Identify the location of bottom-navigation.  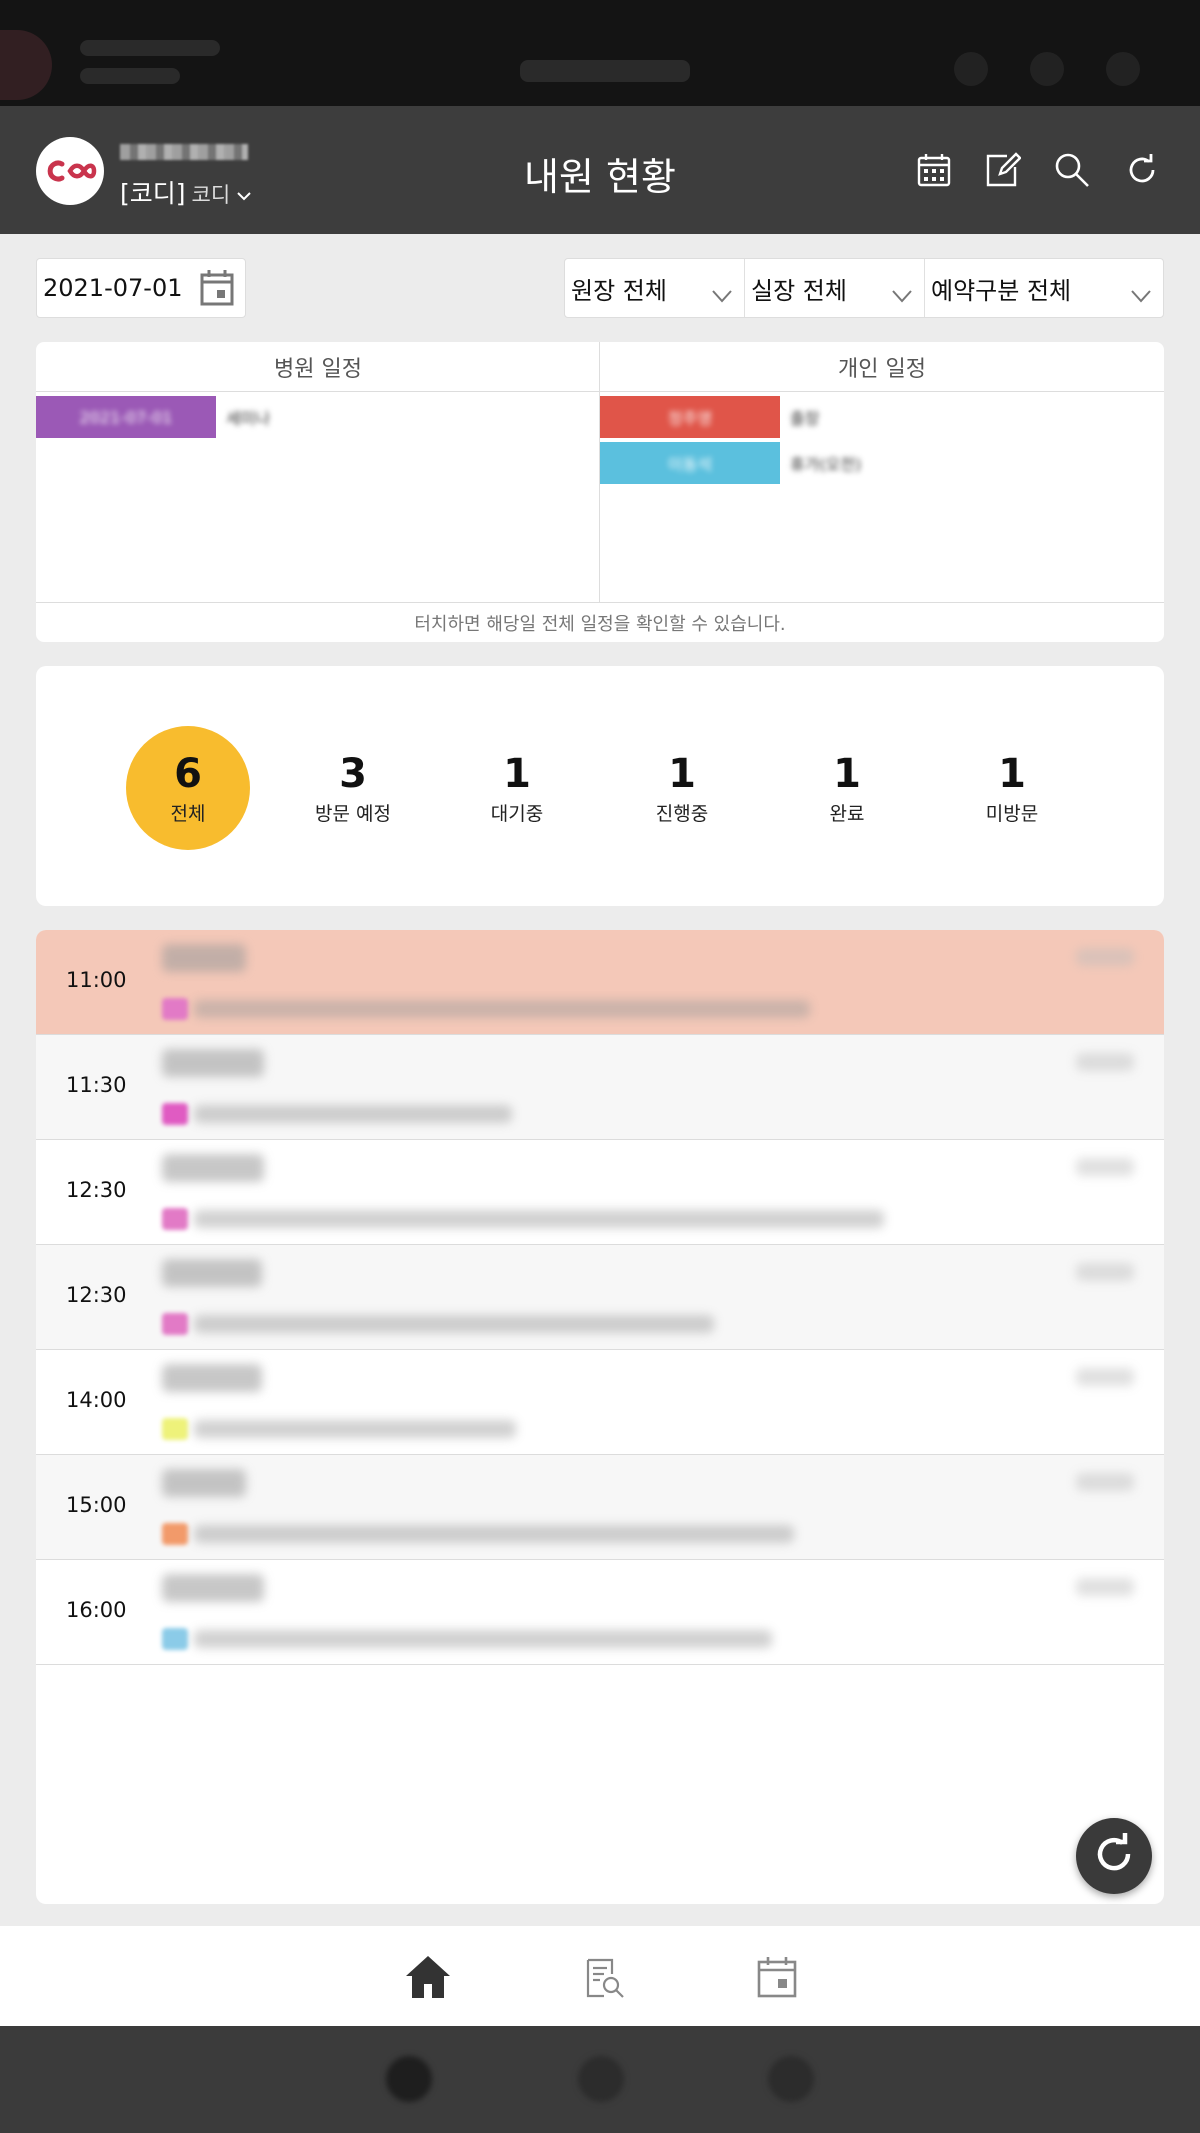
(600, 1976).